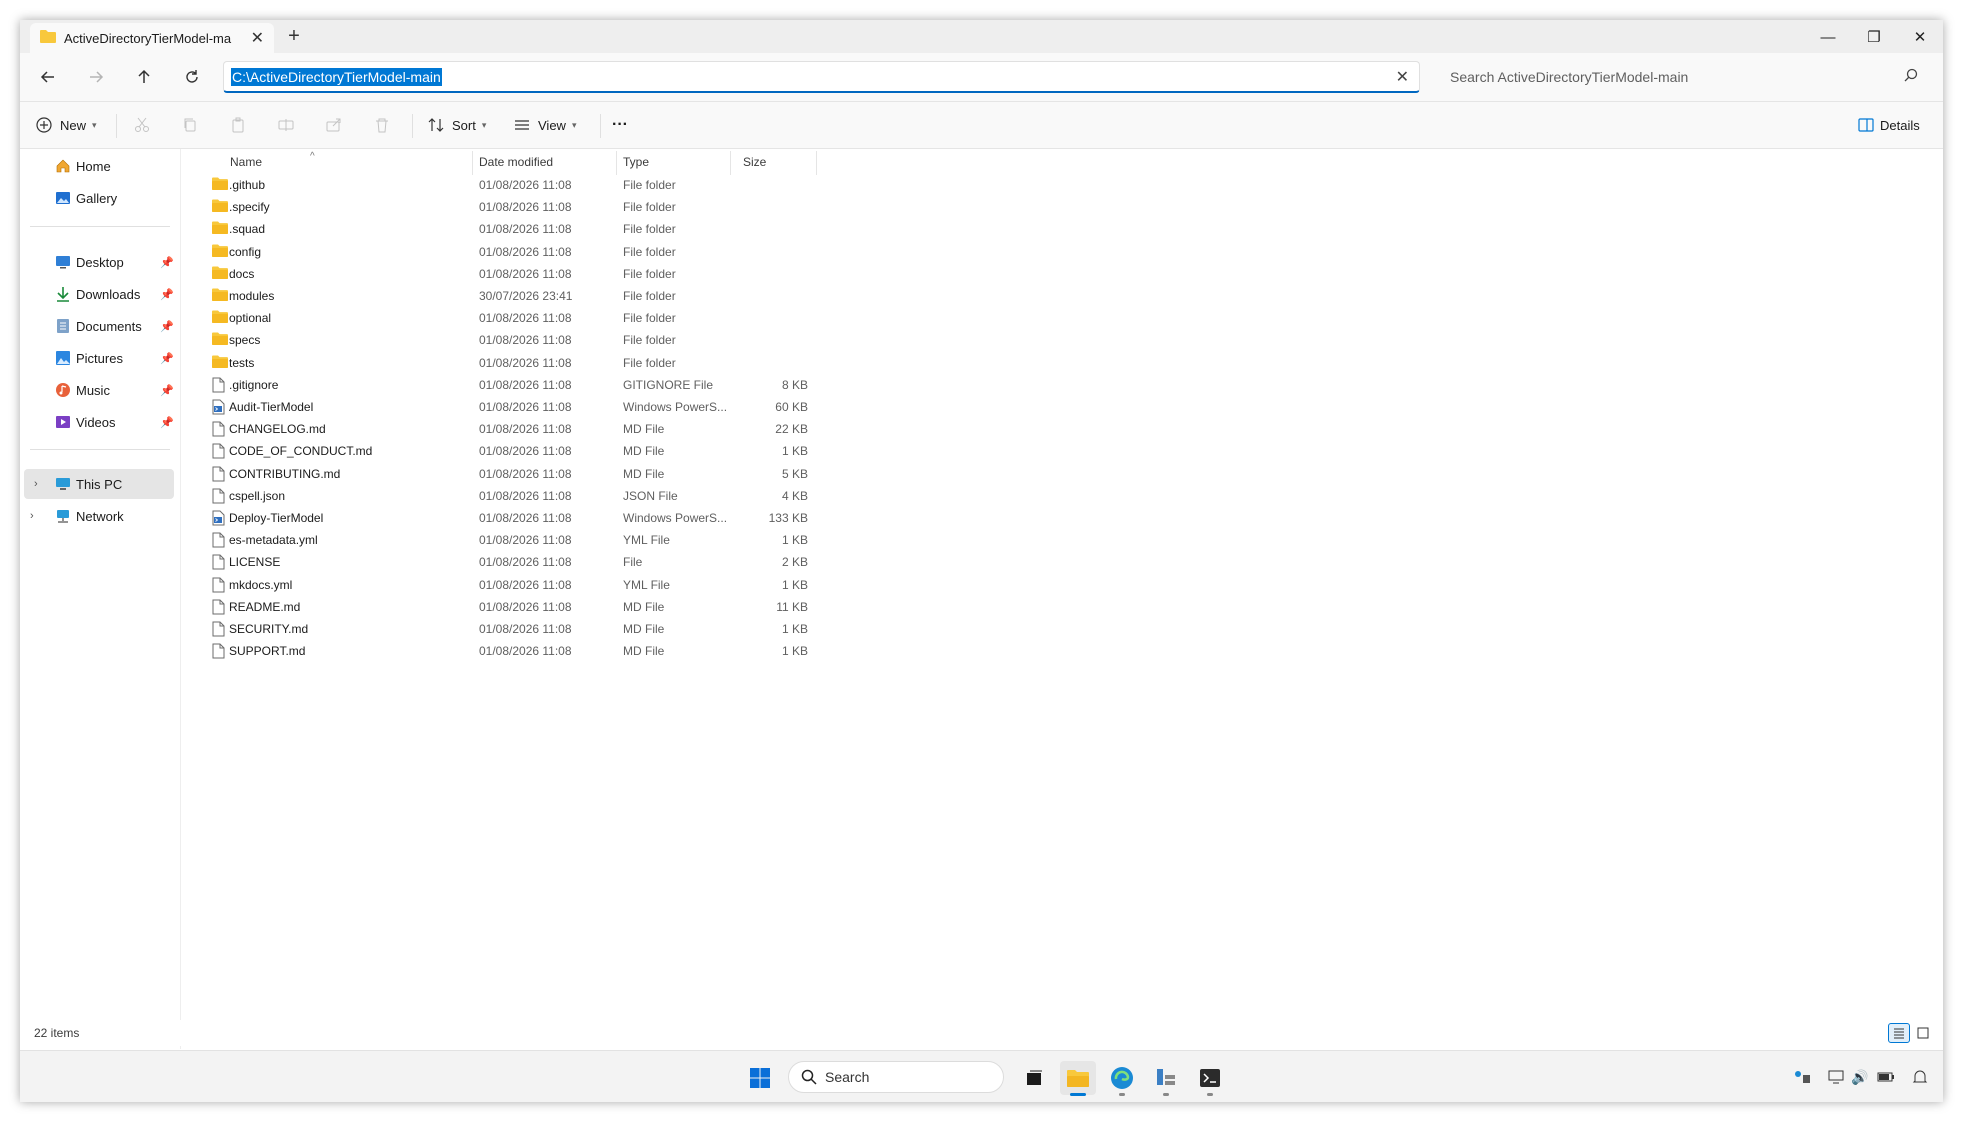  What do you see at coordinates (63, 422) in the screenshot?
I see `videos-icon` at bounding box center [63, 422].